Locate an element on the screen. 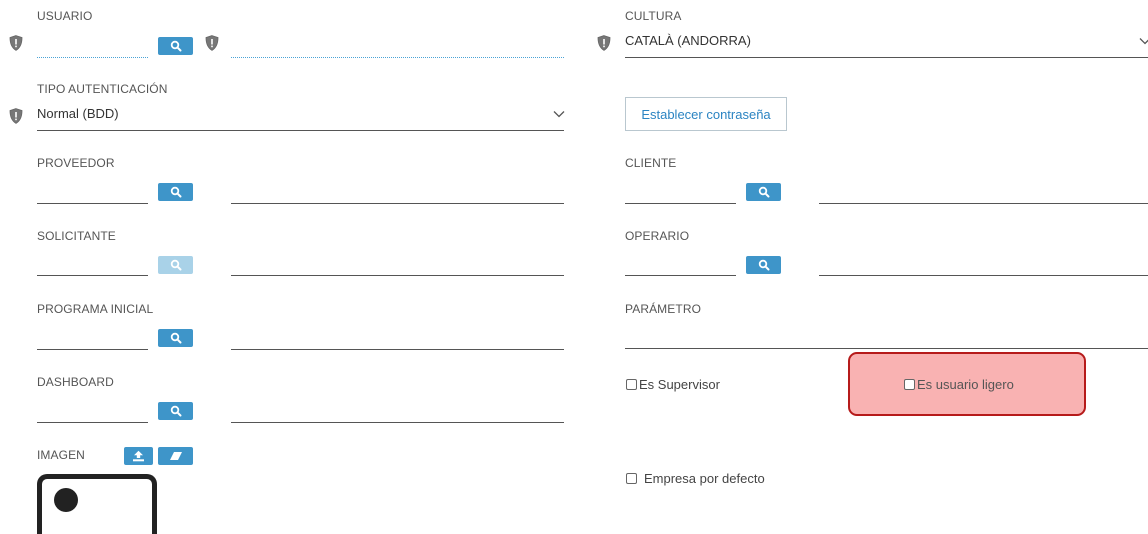 This screenshot has width=1148, height=534. usuario-search-button is located at coordinates (175, 46).